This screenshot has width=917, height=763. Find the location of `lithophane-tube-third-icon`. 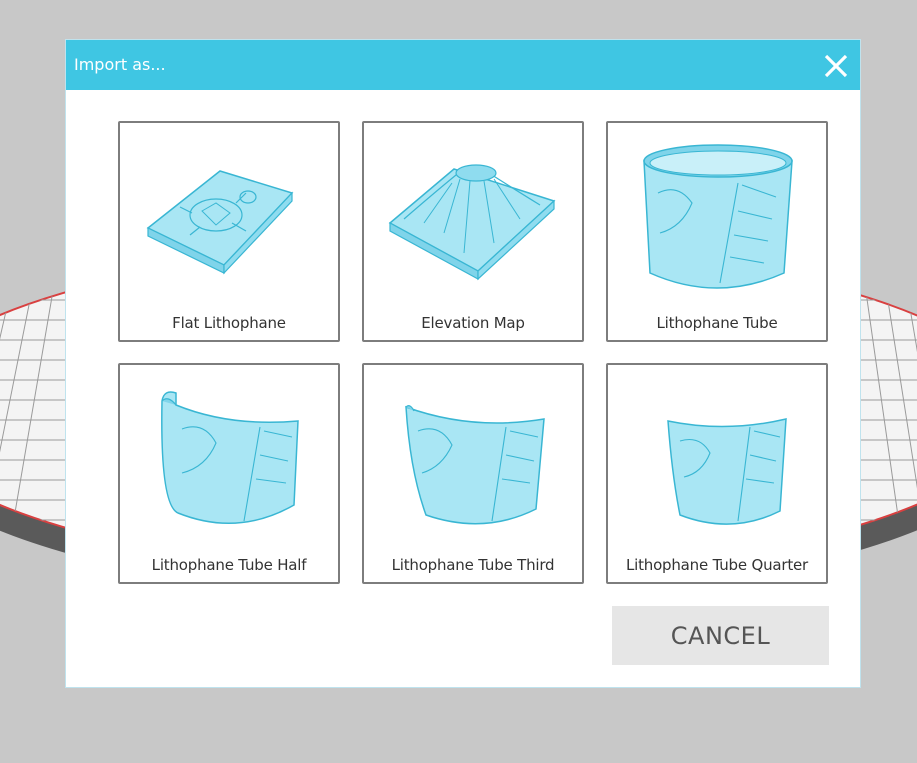

lithophane-tube-third-icon is located at coordinates (475, 465).